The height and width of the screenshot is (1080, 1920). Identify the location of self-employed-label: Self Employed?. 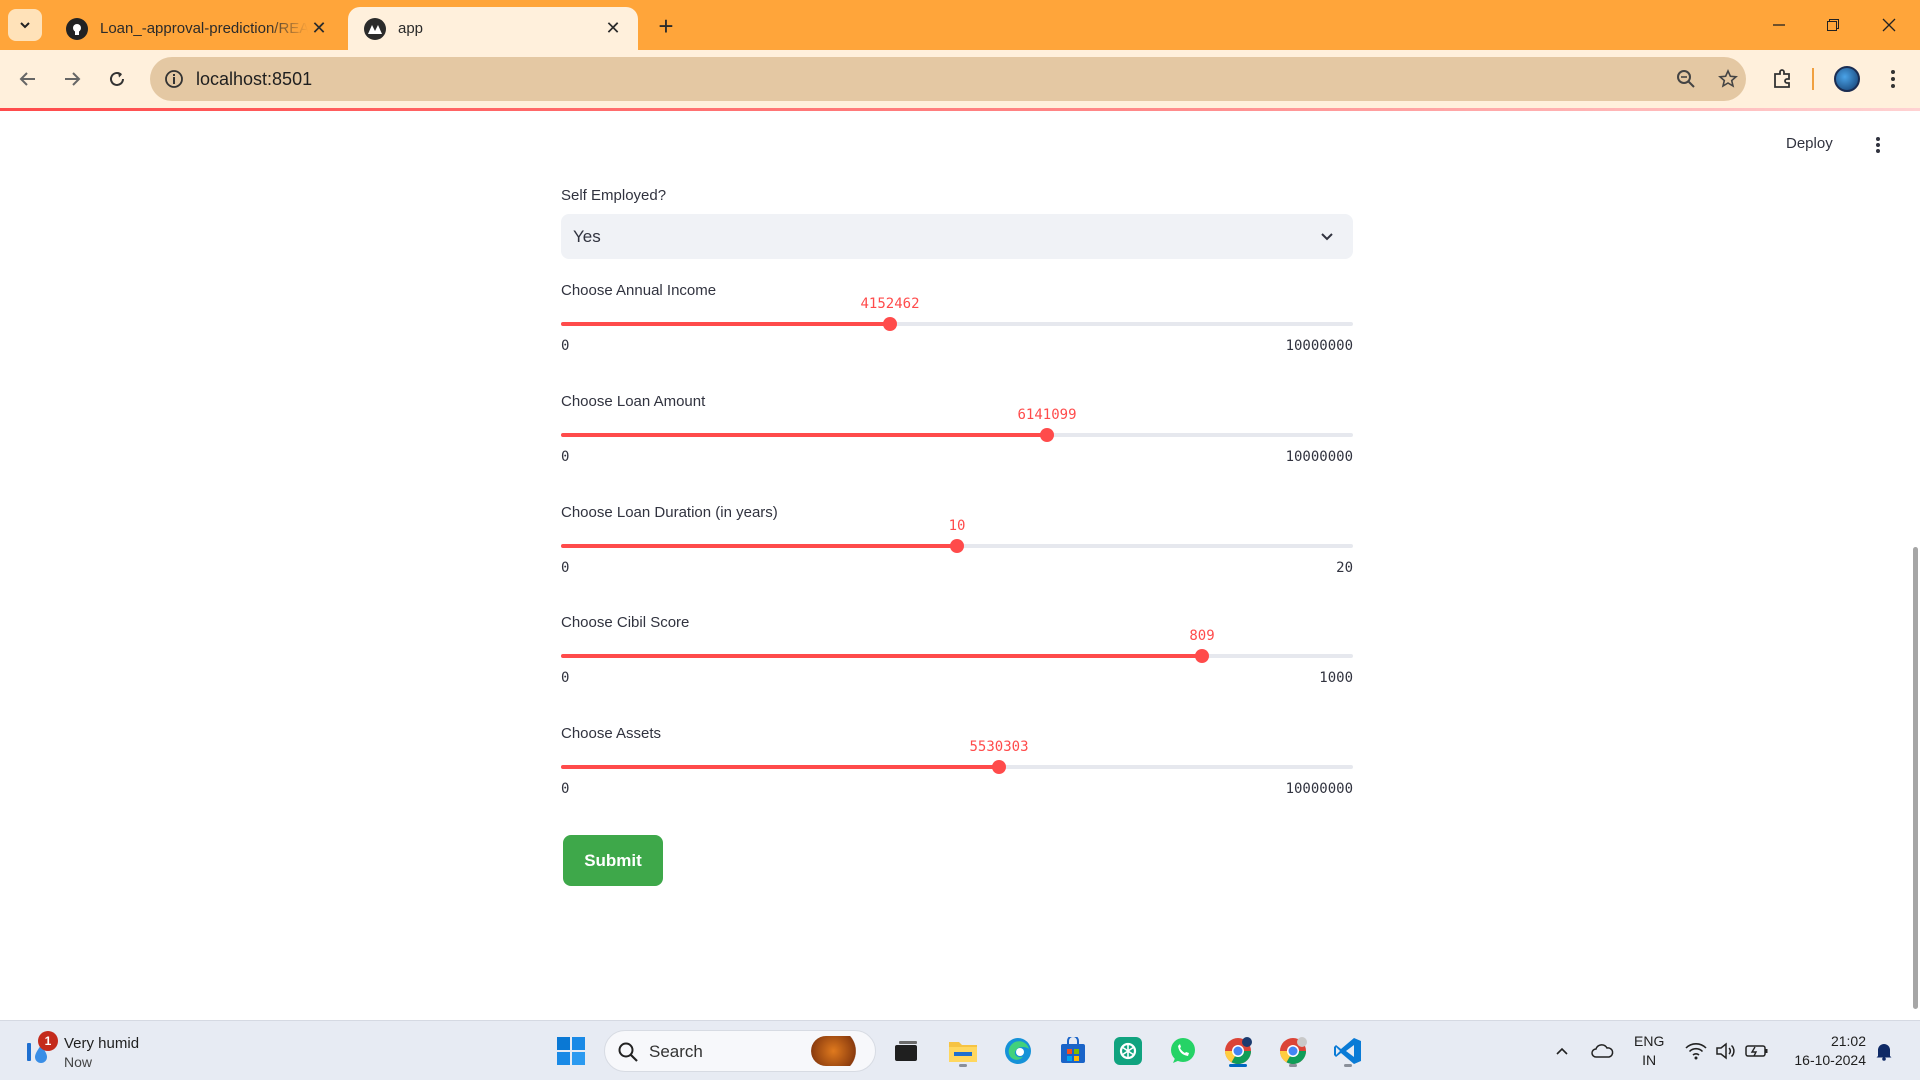
(614, 195).